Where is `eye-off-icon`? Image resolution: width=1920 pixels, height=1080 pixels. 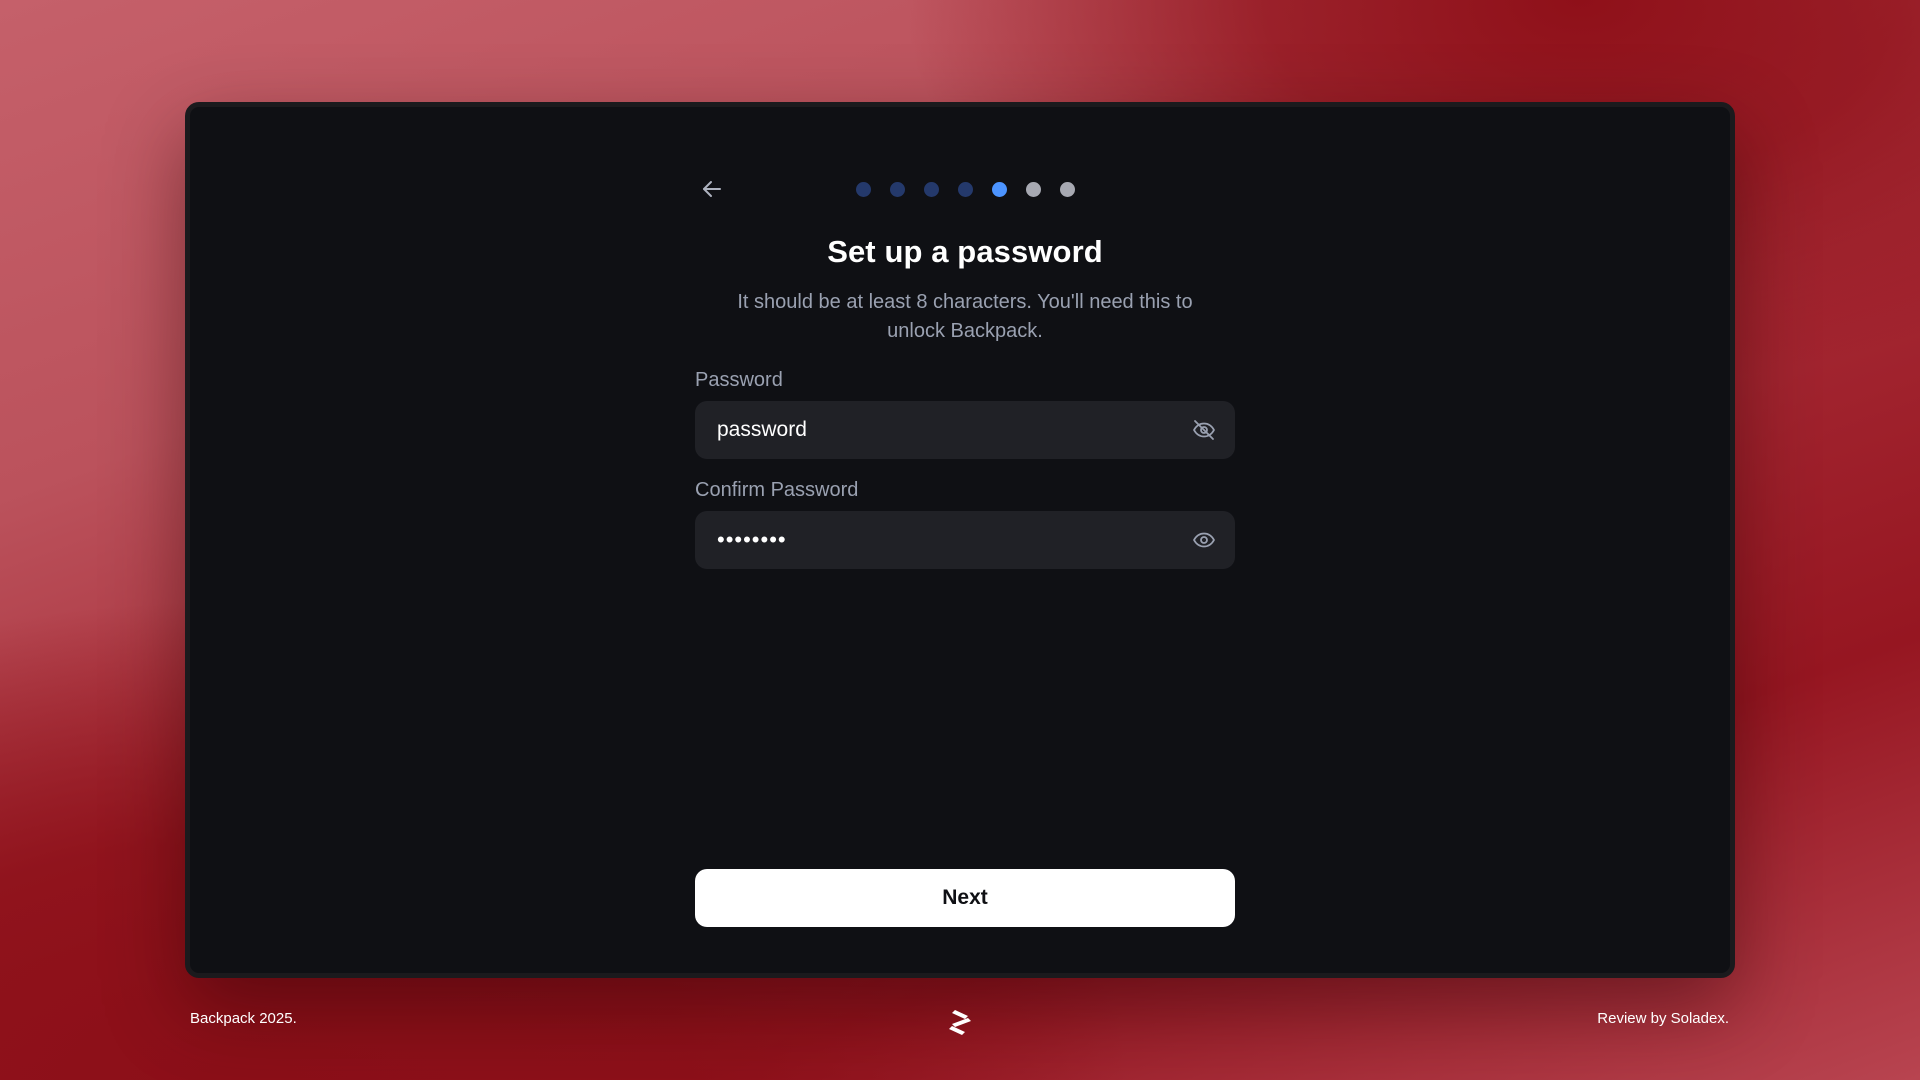
eye-off-icon is located at coordinates (1204, 430).